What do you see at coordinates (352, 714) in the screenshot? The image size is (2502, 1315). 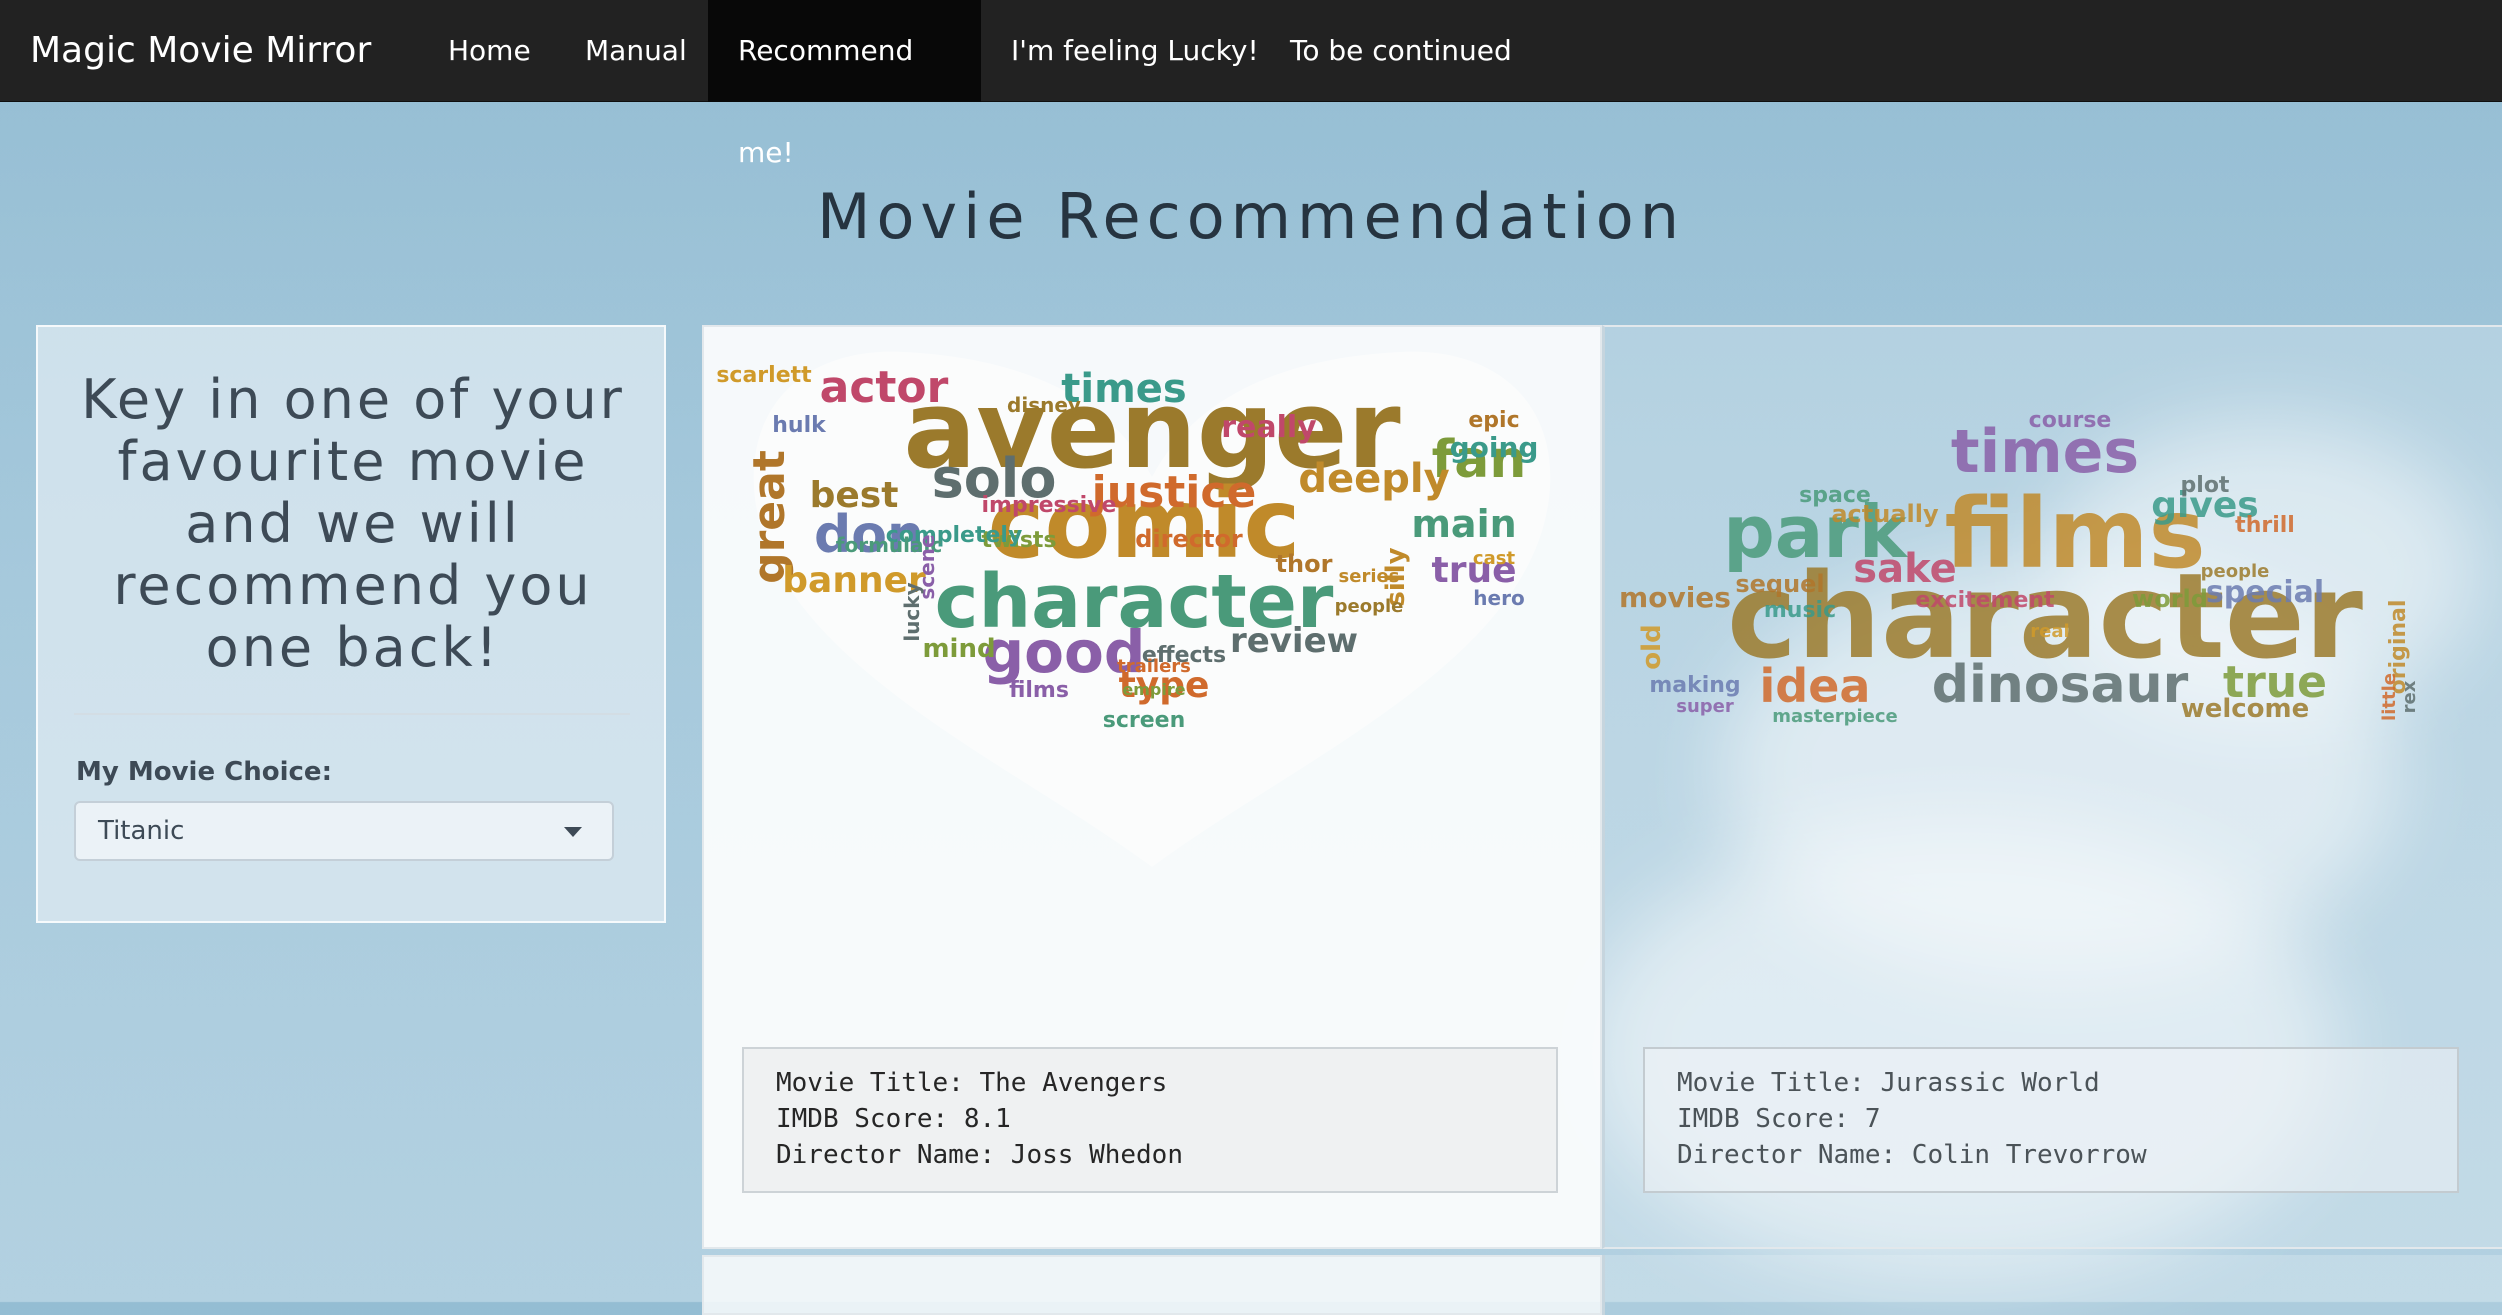 I see `divider` at bounding box center [352, 714].